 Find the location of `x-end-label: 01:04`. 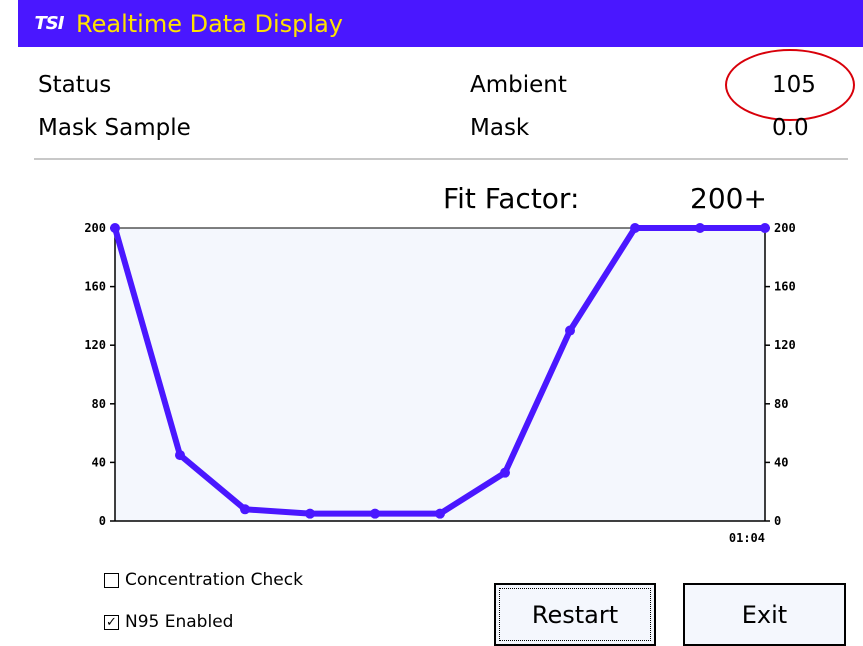

x-end-label: 01:04 is located at coordinates (747, 538).